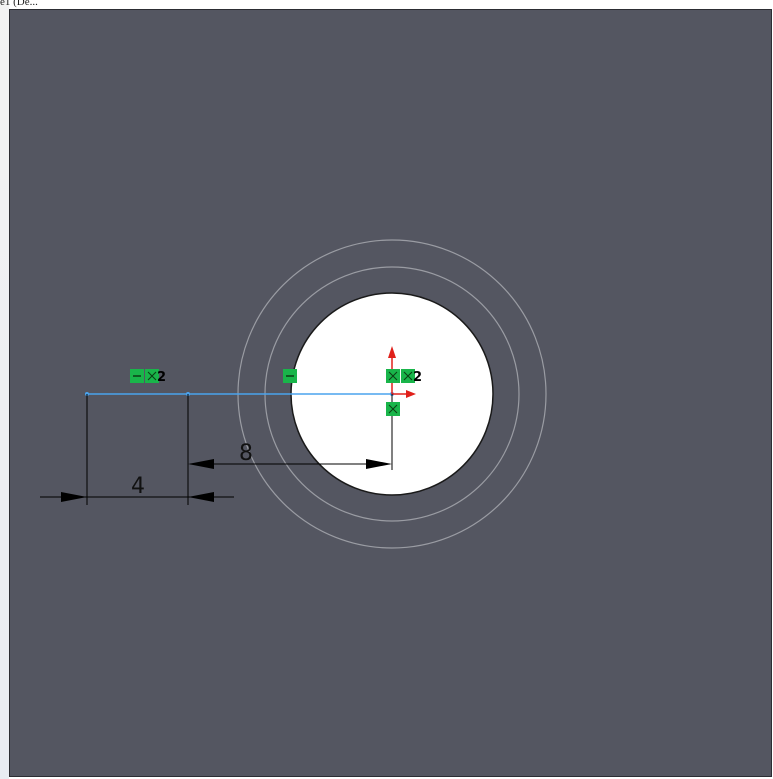 This screenshot has height=779, width=773. Describe the element at coordinates (246, 453) in the screenshot. I see `dimension-offset-label: 8` at that location.